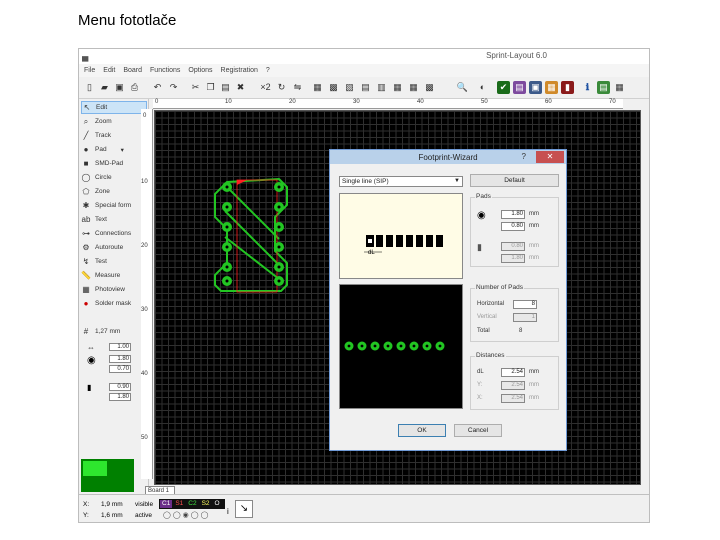  Describe the element at coordinates (349, 87) in the screenshot. I see `ungroup-icon: ▧` at that location.